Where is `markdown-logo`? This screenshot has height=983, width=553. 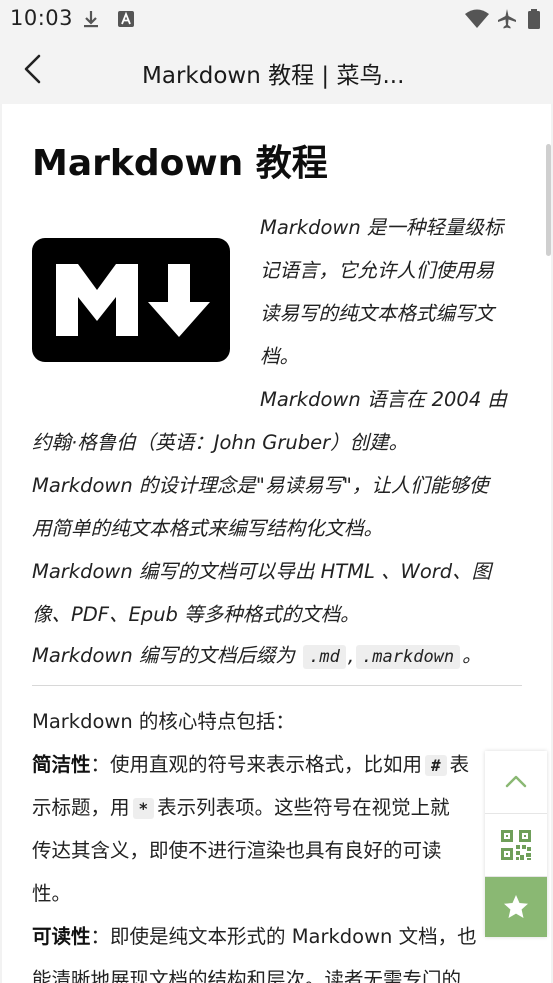
markdown-logo is located at coordinates (131, 300).